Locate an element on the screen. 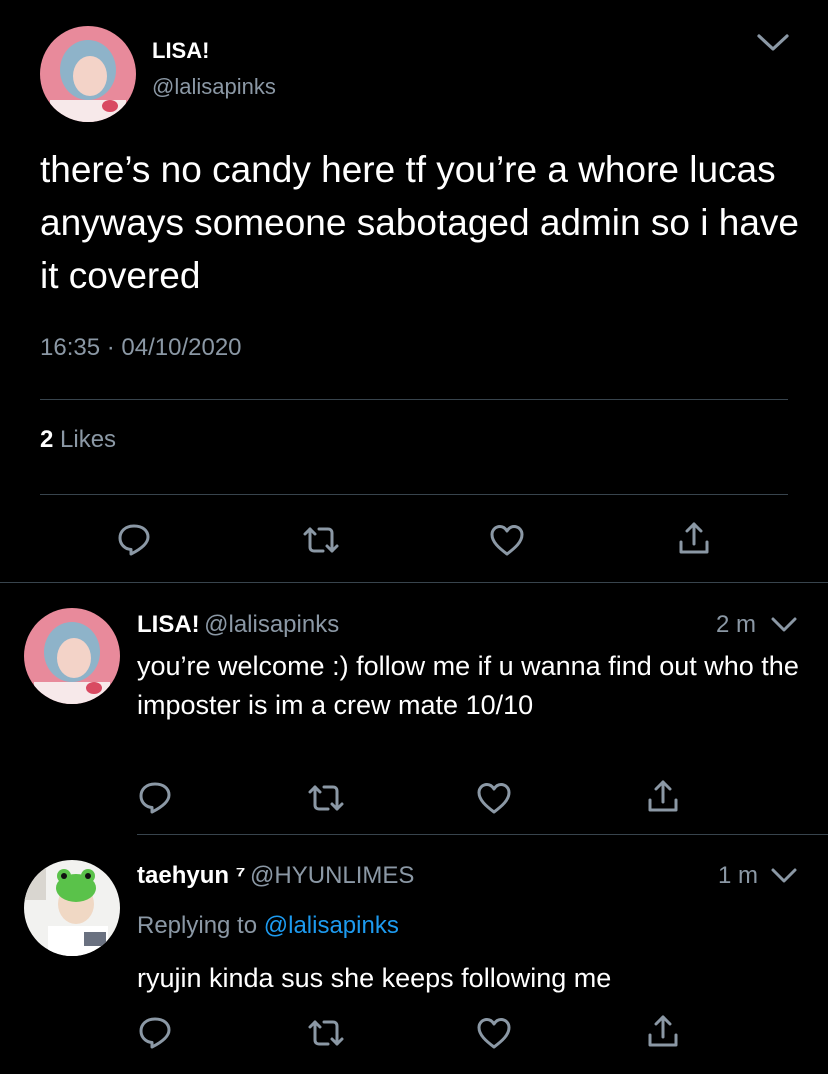 This screenshot has width=828, height=1074. likes-label: Likes is located at coordinates (88, 439).